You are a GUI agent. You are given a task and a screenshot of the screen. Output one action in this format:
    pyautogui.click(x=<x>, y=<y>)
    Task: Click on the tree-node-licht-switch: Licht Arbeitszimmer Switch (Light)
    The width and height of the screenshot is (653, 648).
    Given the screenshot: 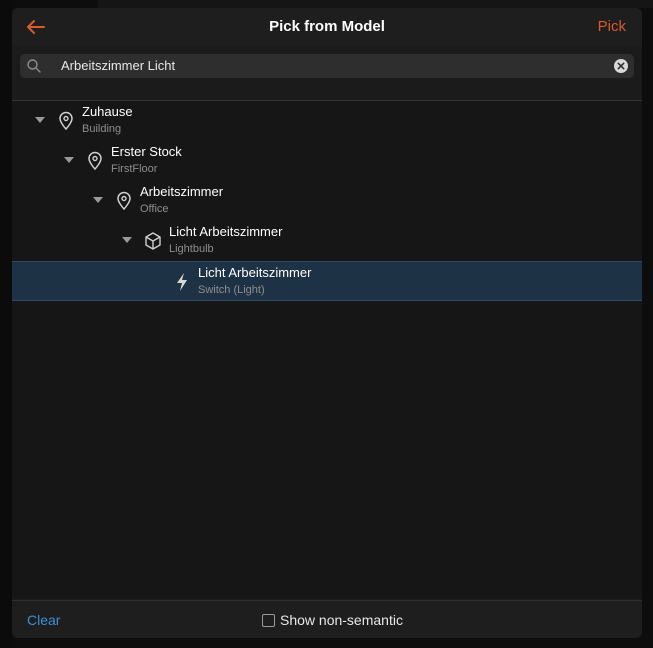 What is the action you would take?
    pyautogui.click(x=327, y=281)
    